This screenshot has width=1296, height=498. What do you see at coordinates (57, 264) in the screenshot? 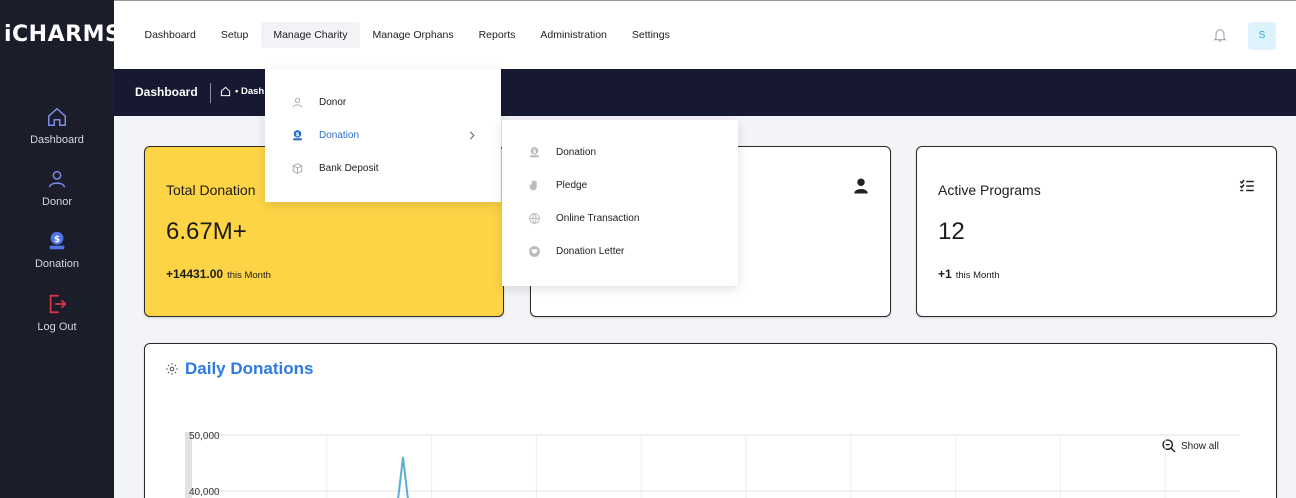
I see `sidebar-item-label: Donation` at bounding box center [57, 264].